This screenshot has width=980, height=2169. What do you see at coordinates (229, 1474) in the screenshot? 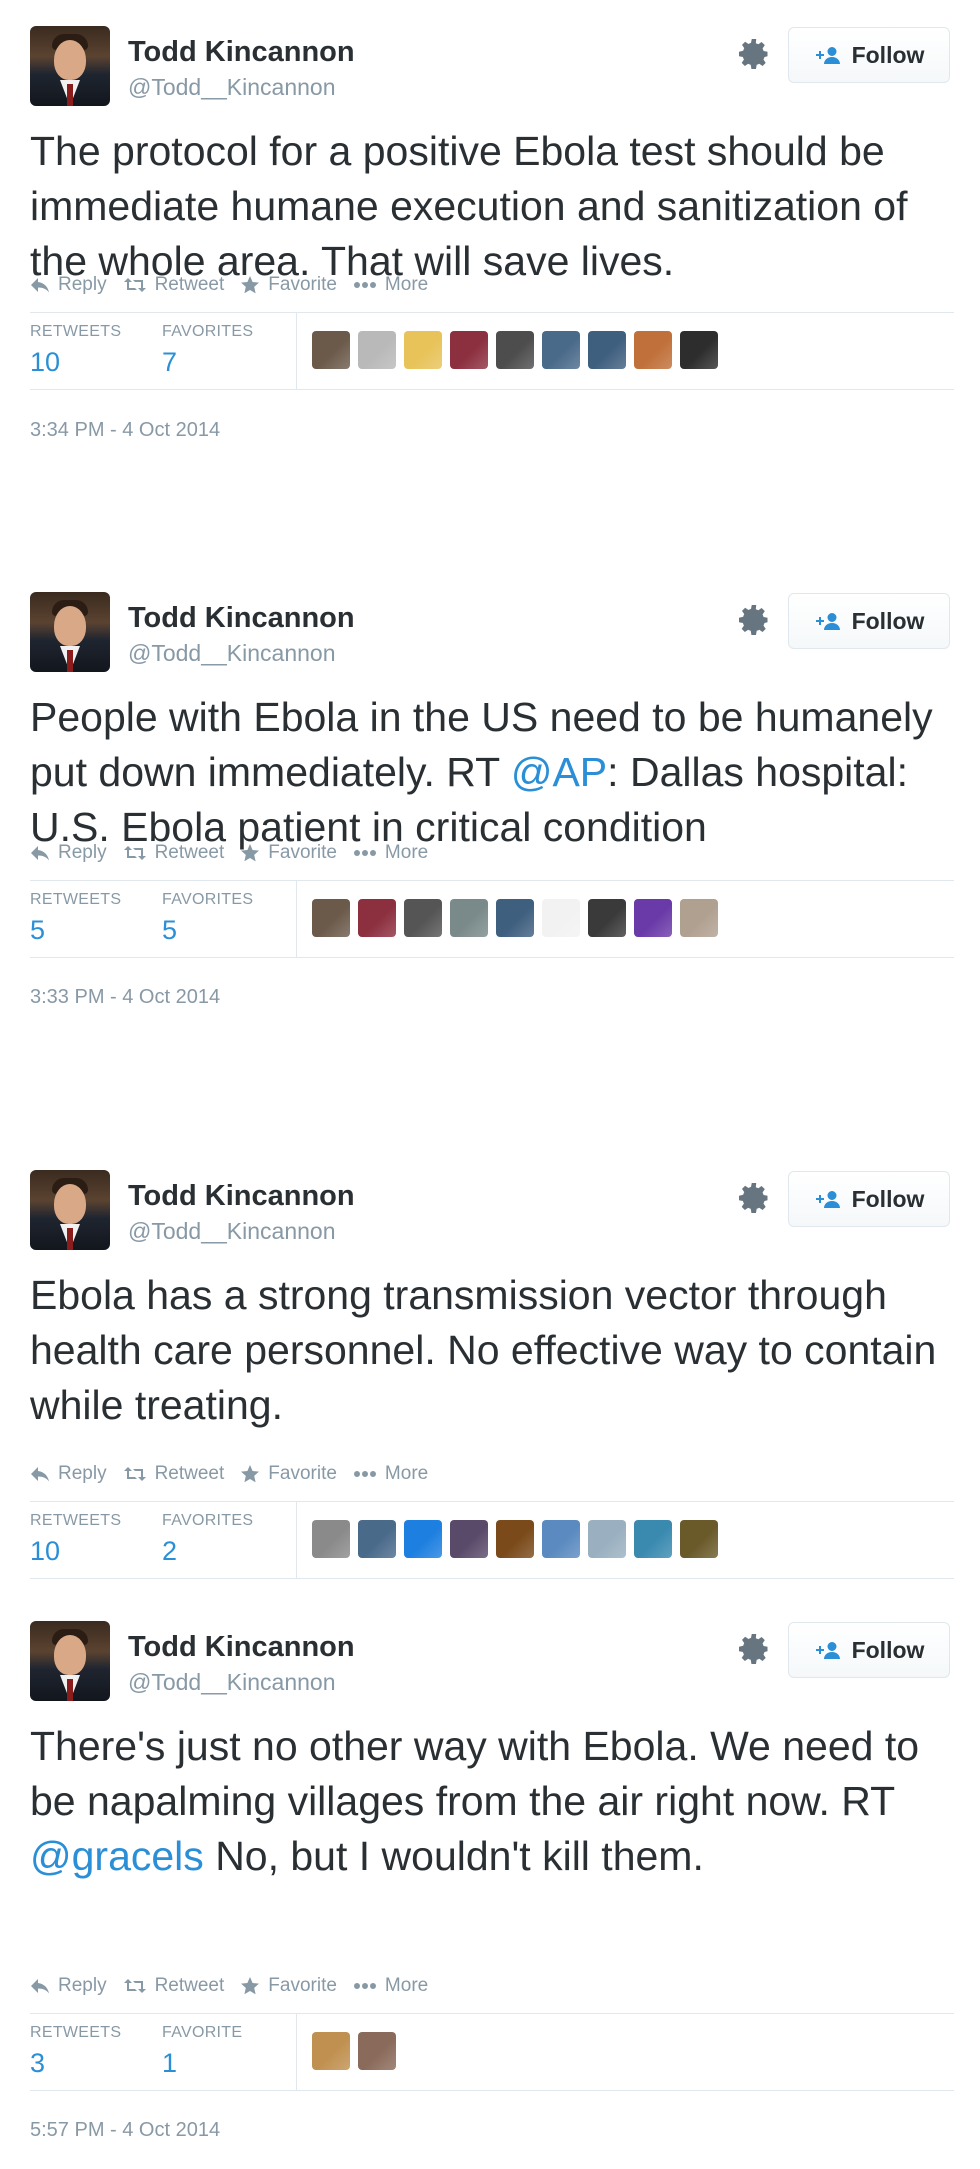
I see `tweet-actions: Reply Retweet Favorite More` at bounding box center [229, 1474].